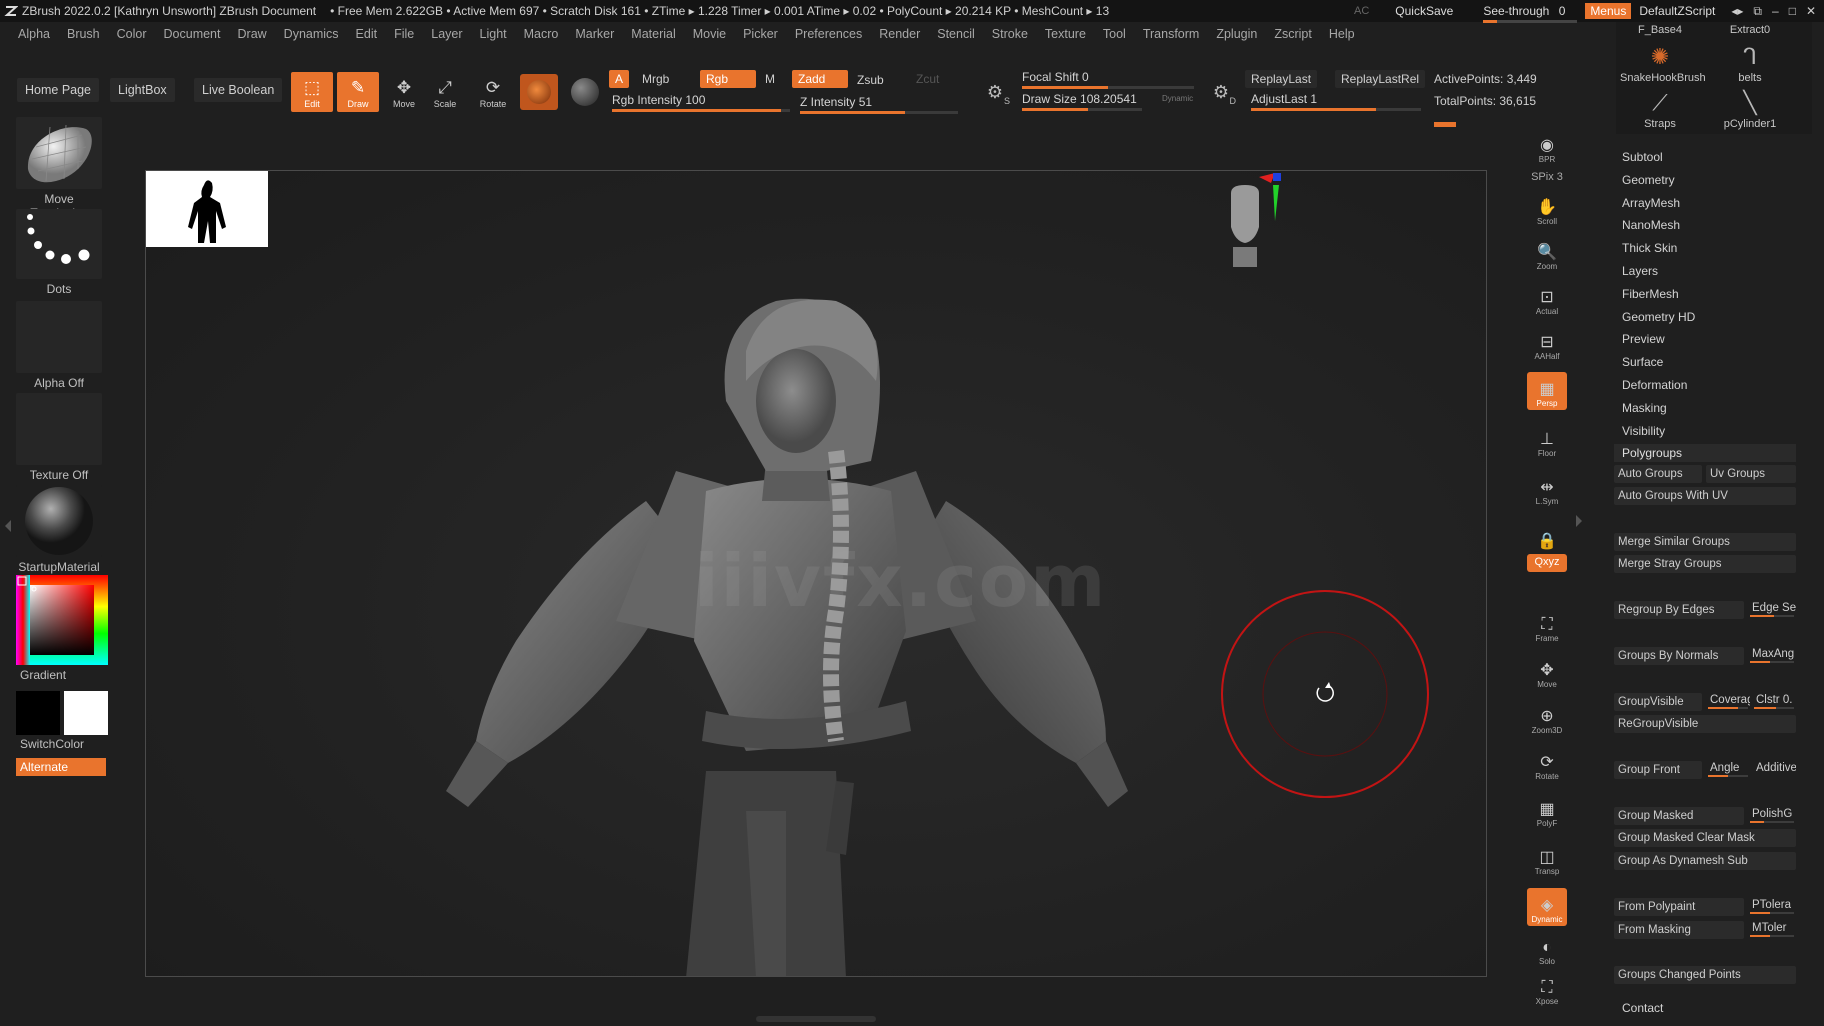 This screenshot has width=1824, height=1026. Describe the element at coordinates (1643, 431) in the screenshot. I see `tool-section-visibility: Visibility` at that location.